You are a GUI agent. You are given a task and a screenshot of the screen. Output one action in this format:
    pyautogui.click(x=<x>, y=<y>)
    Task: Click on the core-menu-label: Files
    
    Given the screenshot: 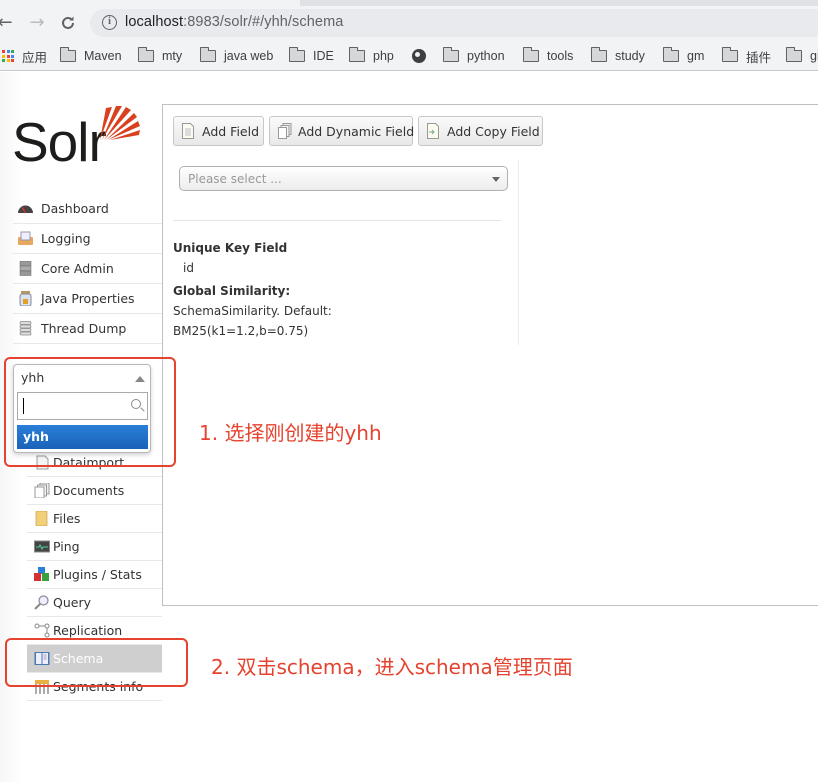 What is the action you would take?
    pyautogui.click(x=67, y=518)
    